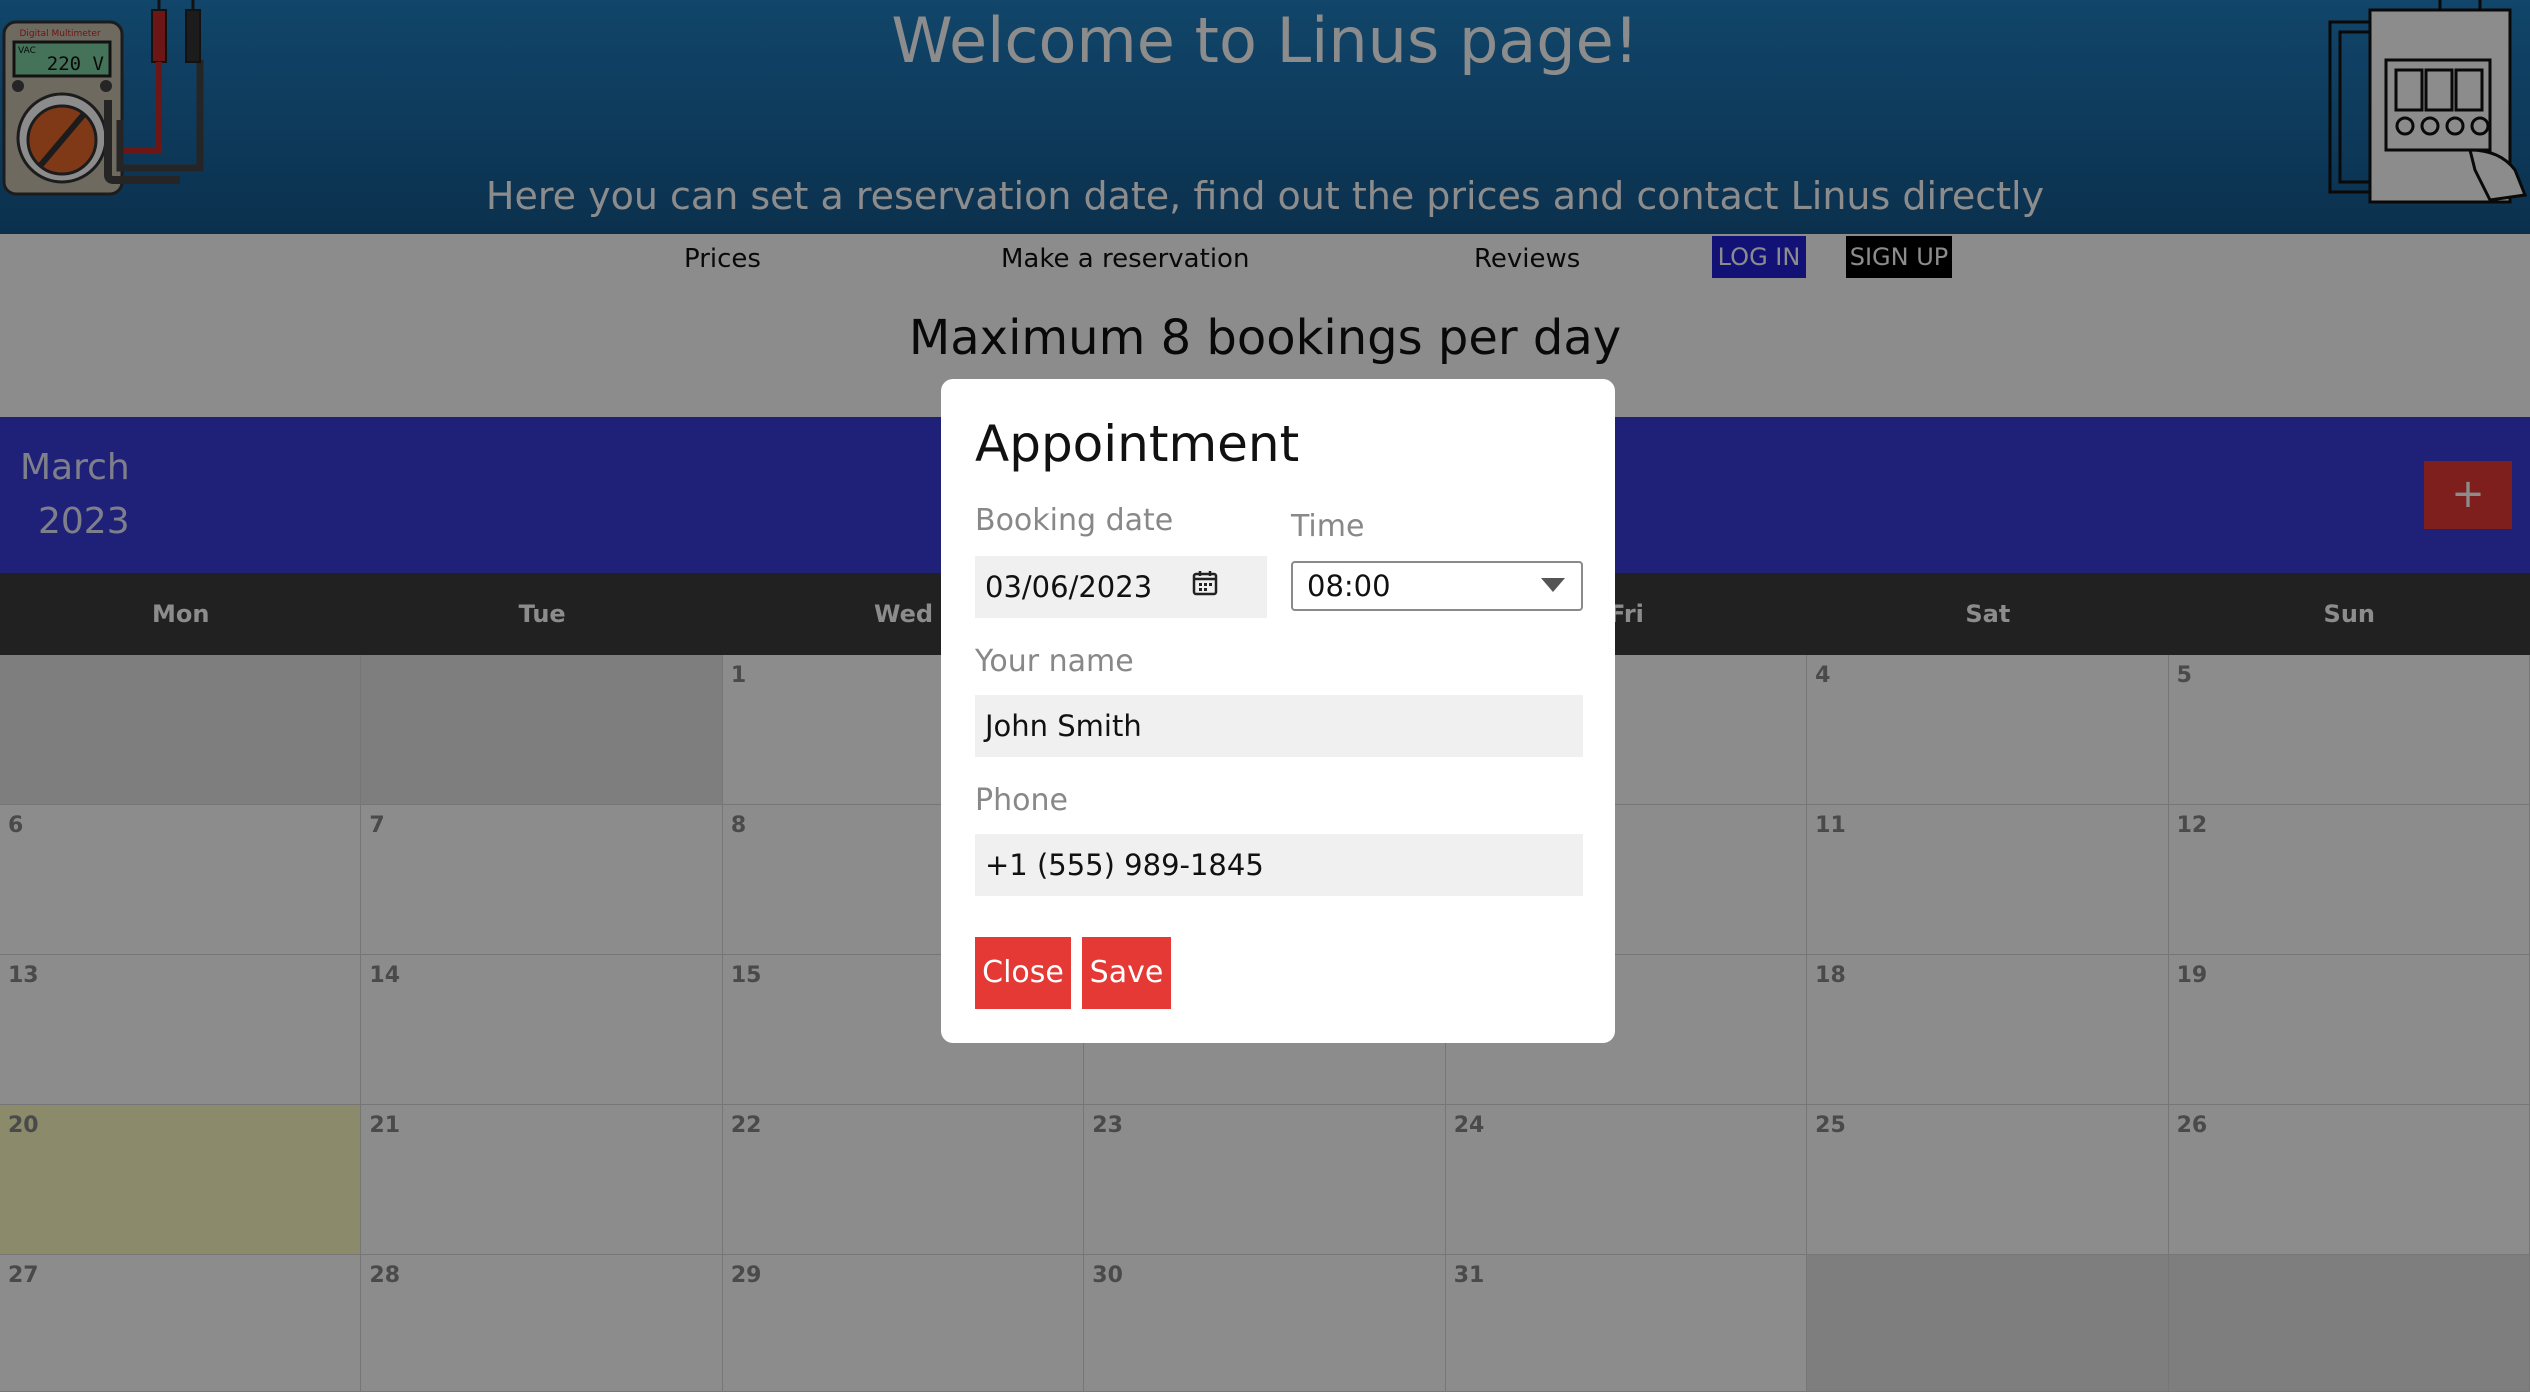  What do you see at coordinates (1137, 444) in the screenshot?
I see `modal-title: Appointment` at bounding box center [1137, 444].